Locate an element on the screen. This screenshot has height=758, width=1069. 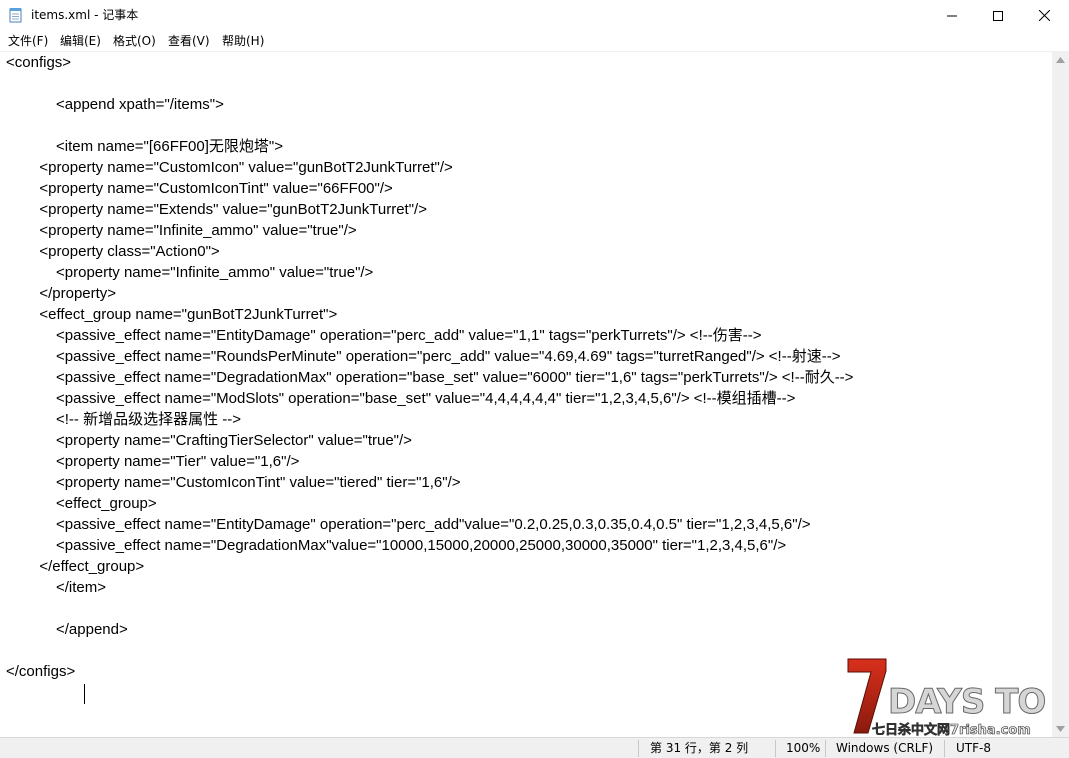
code-line: </append> is located at coordinates (67, 629).